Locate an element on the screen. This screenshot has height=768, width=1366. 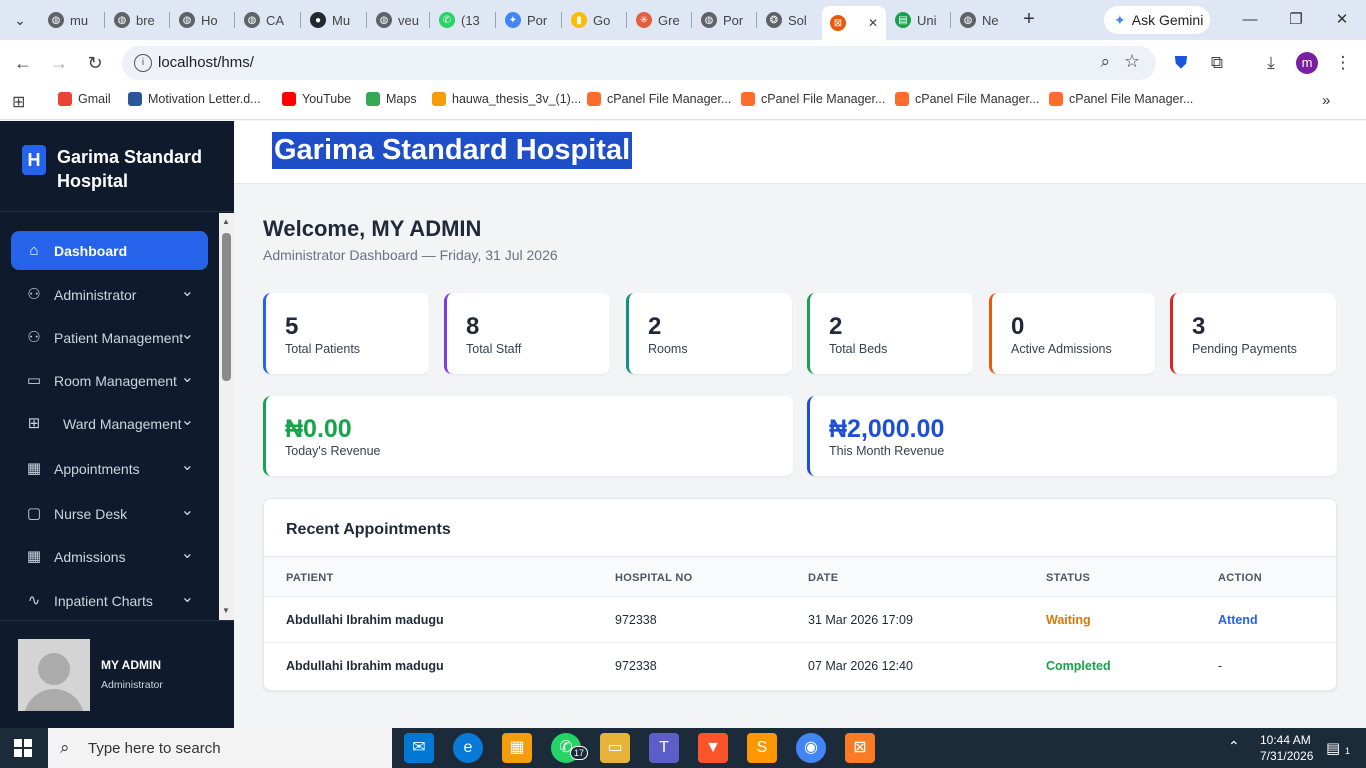
bookmark-item: YouTube is located at coordinates (316, 99).